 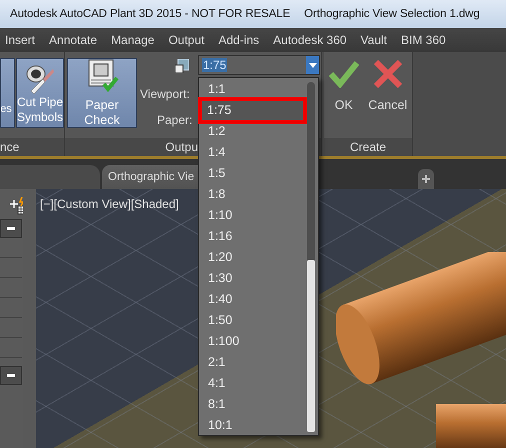 I want to click on app-title: Autodesk AutoCAD Plant 3D 2015 - NOT FOR RESALE, so click(x=150, y=14).